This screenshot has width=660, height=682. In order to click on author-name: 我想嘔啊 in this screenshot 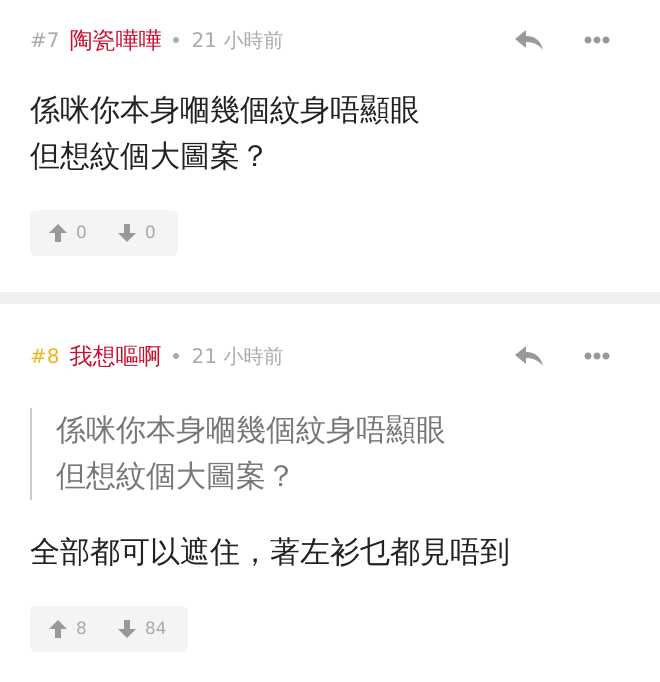, I will do `click(115, 356)`.